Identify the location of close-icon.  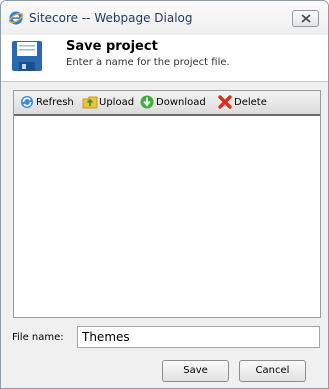
(306, 18).